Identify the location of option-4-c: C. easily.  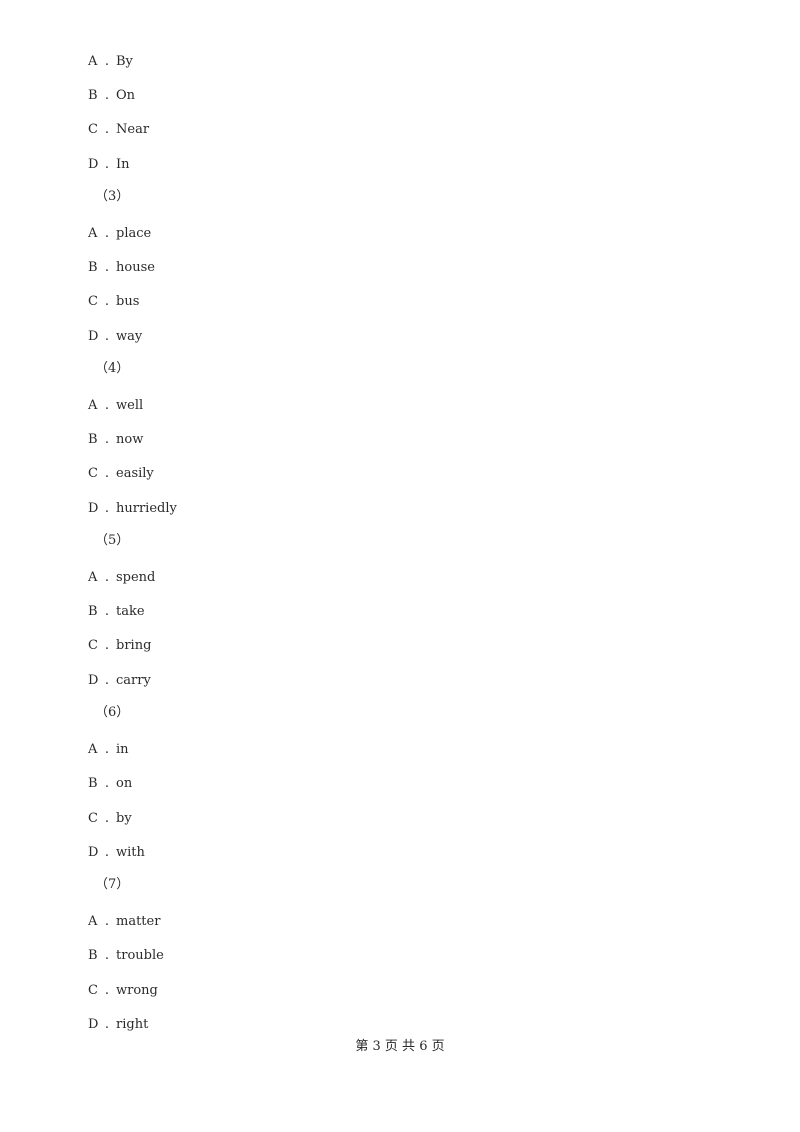
(121, 474).